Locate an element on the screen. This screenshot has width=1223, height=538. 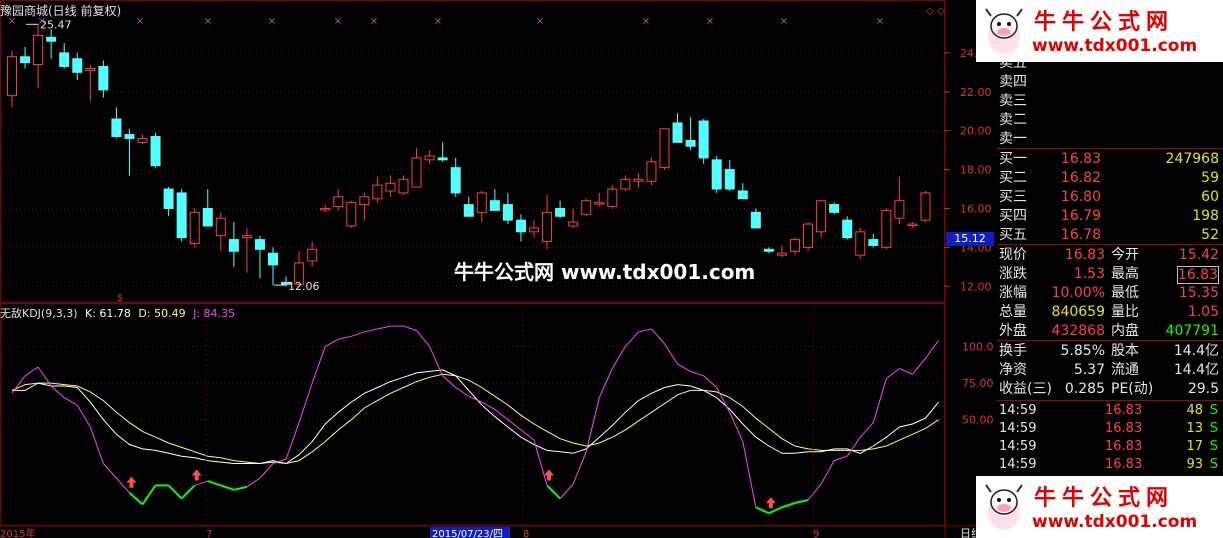
tick-row: 14:59 16.83 48 S is located at coordinates (1109, 411).